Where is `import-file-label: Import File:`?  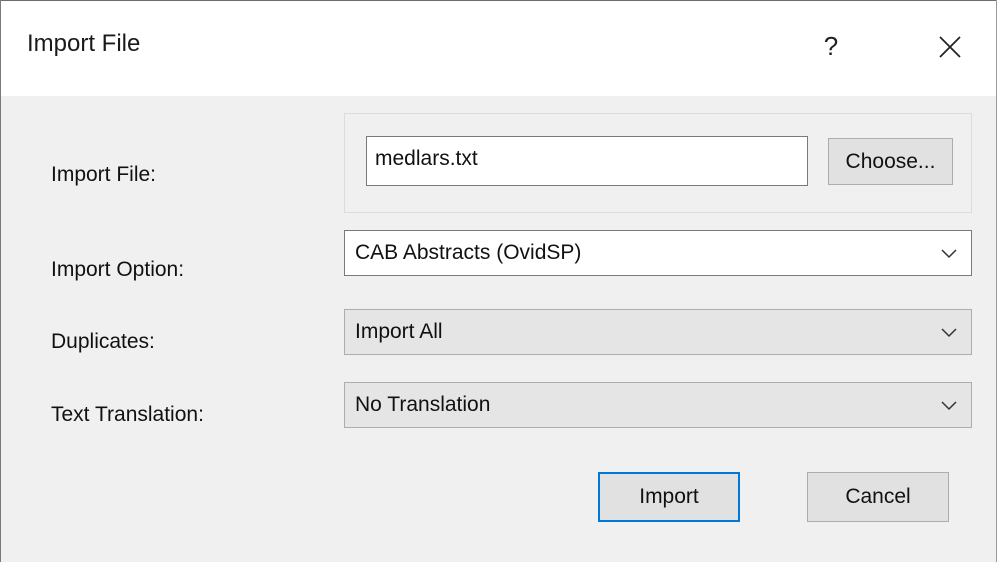 import-file-label: Import File: is located at coordinates (104, 174).